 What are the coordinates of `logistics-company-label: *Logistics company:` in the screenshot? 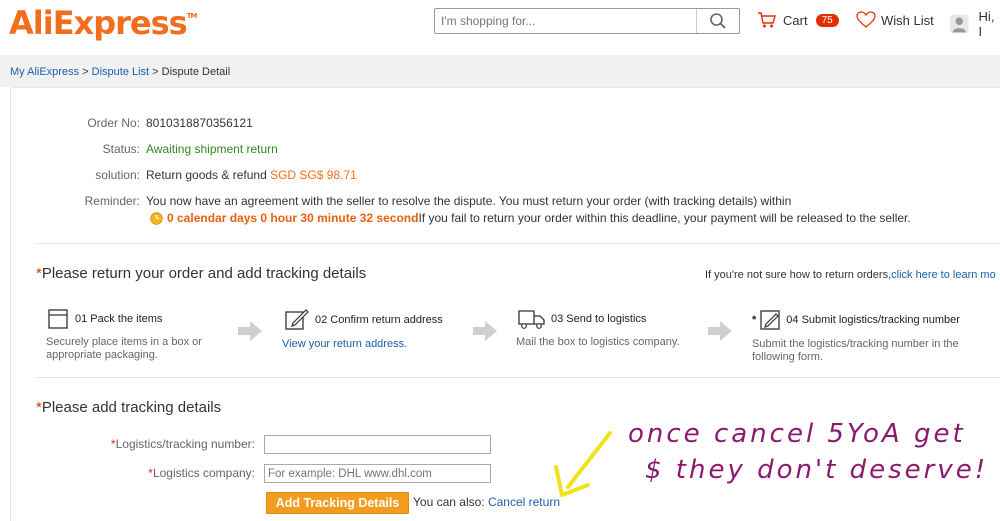 It's located at (201, 473).